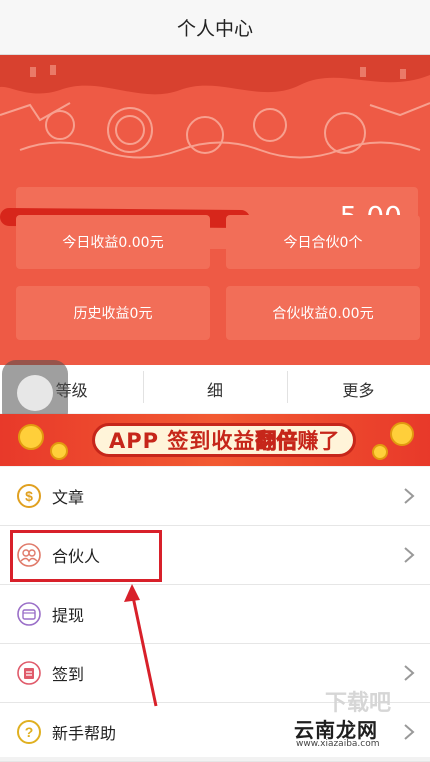 The height and width of the screenshot is (762, 430). I want to click on promo-highlight-2: 倍, so click(287, 441).